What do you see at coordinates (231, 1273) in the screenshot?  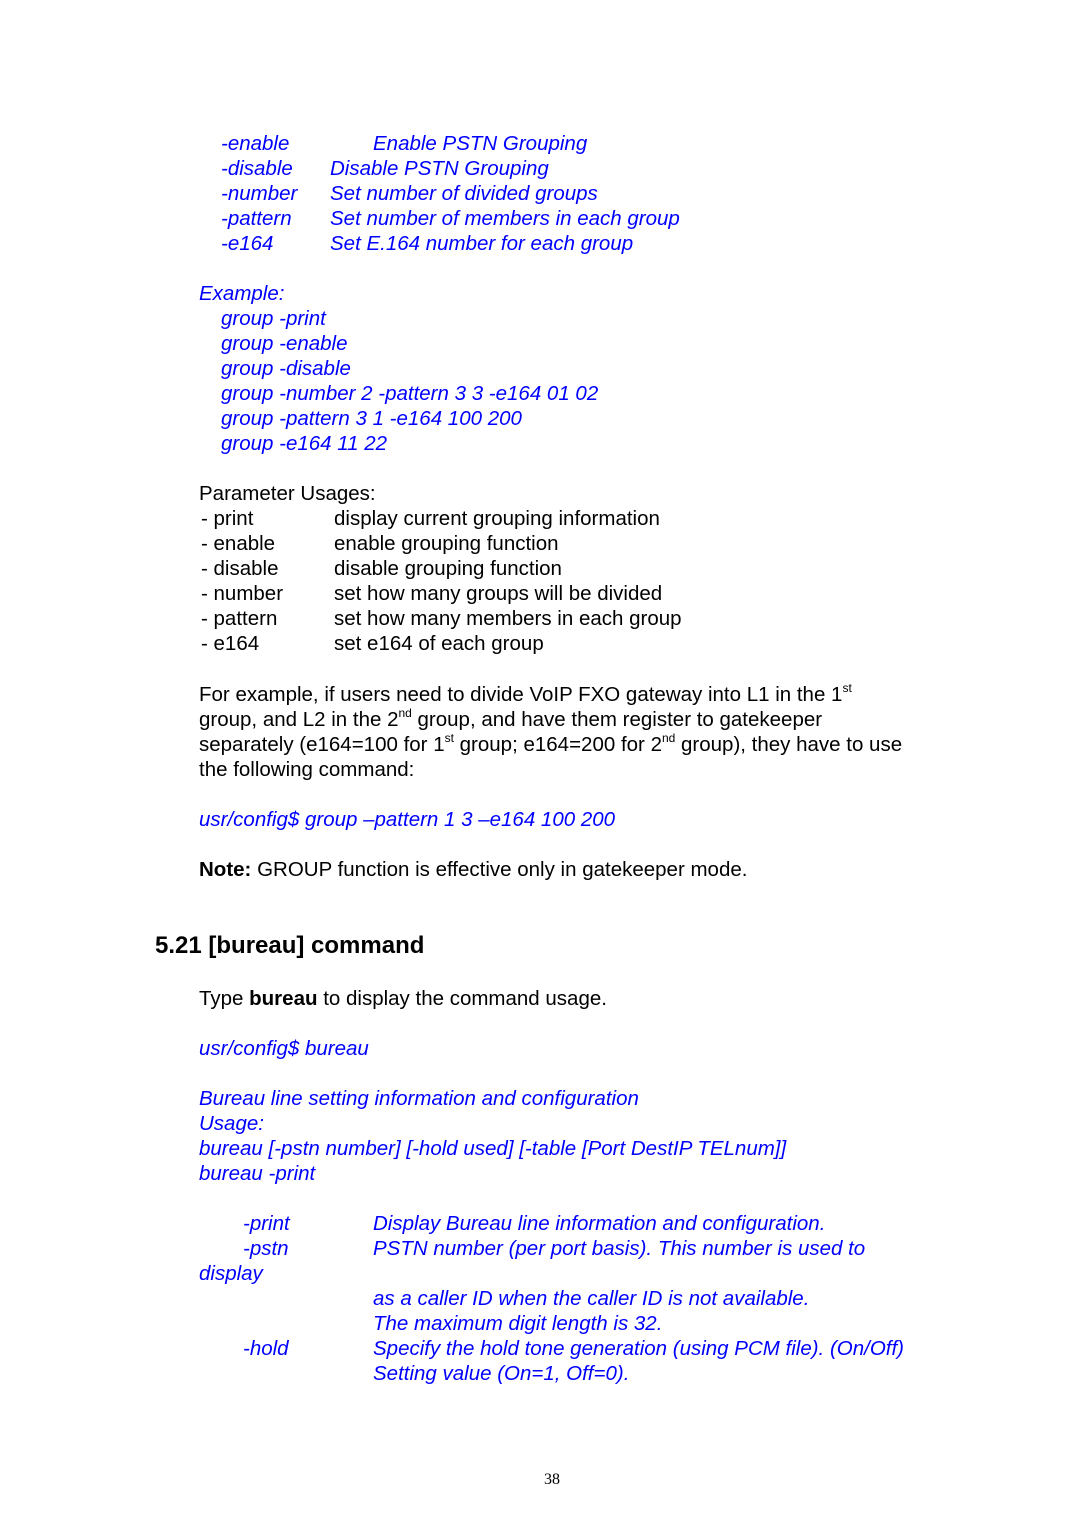 I see `option-wrap: display` at bounding box center [231, 1273].